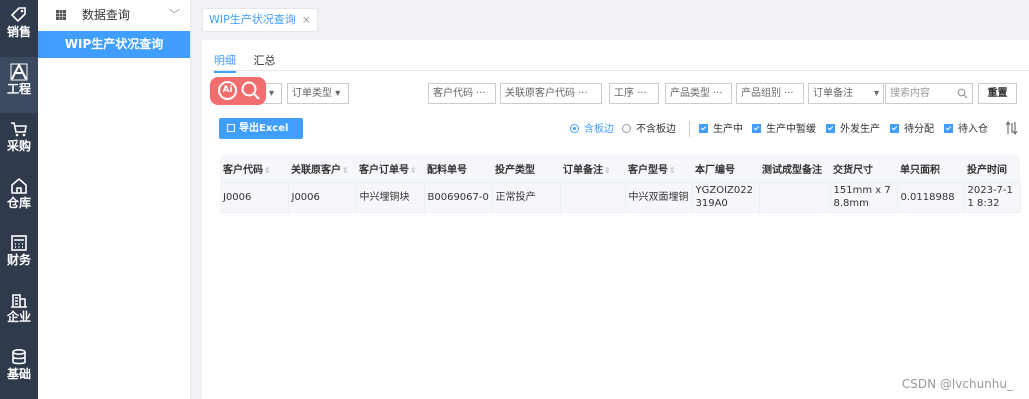  Describe the element at coordinates (770, 93) in the screenshot. I see `product-group-field: 产品组别 ···` at that location.